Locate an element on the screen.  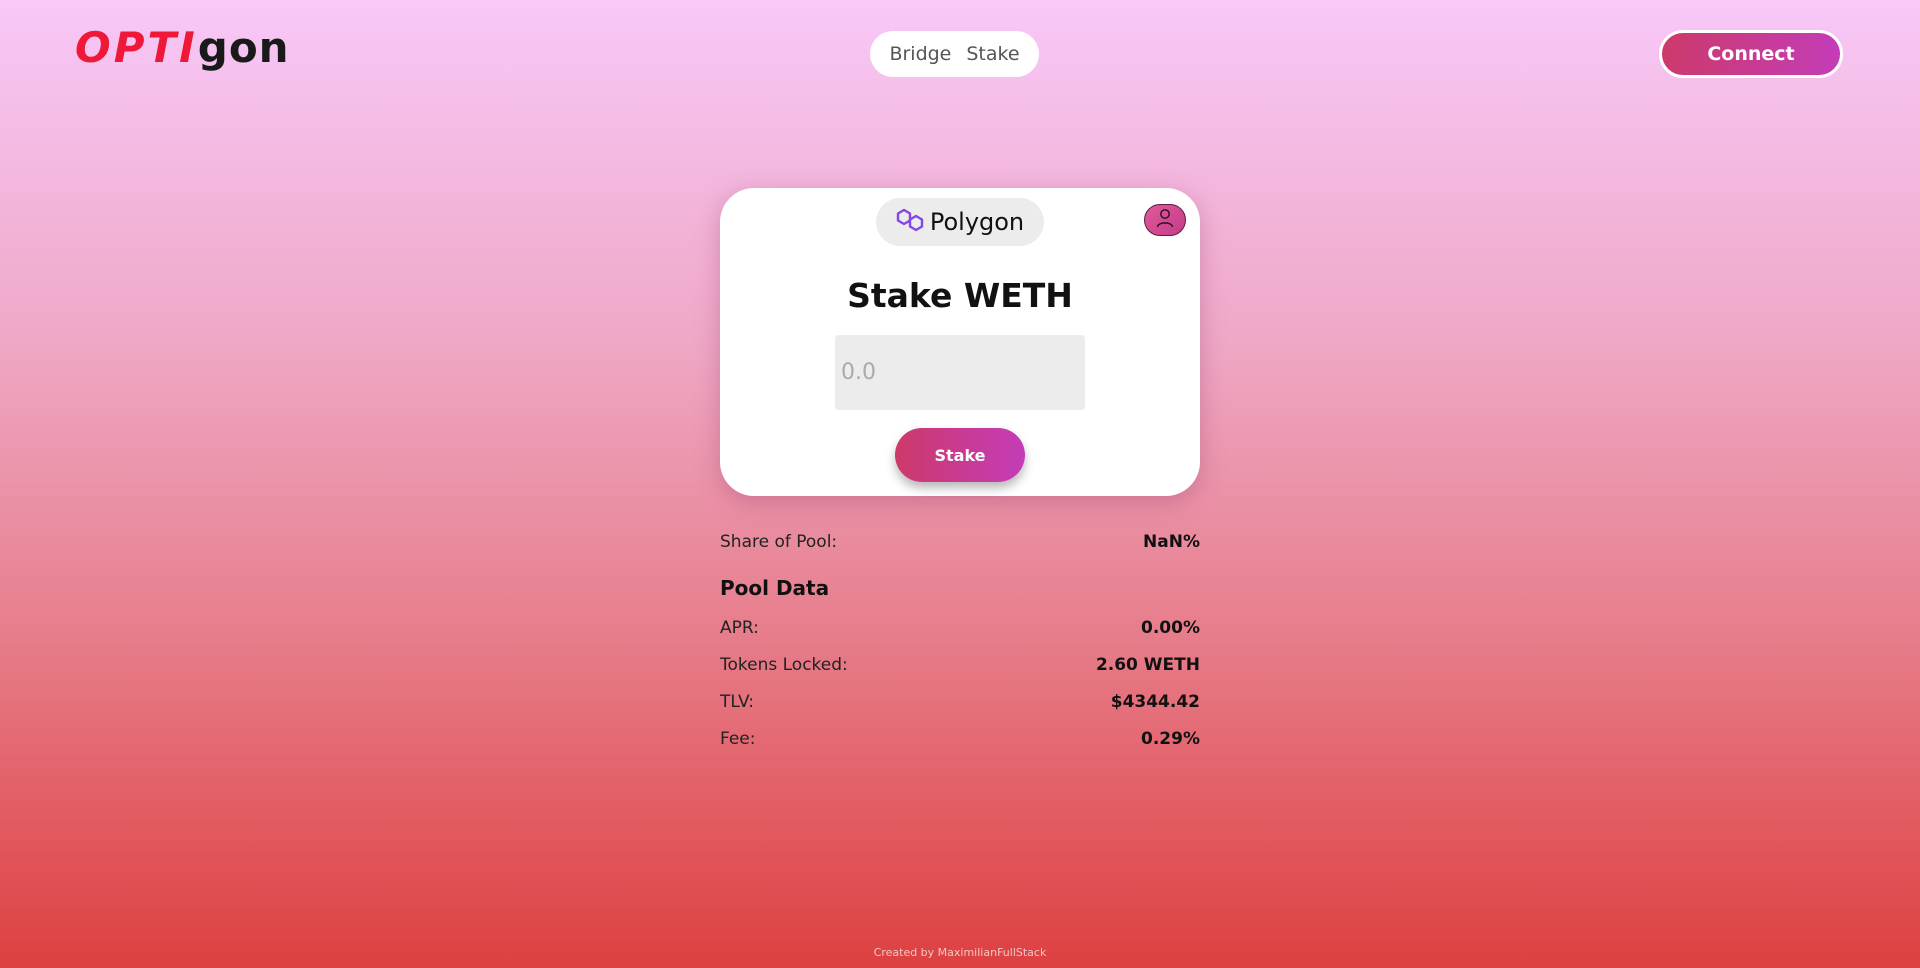
stake-amount-input is located at coordinates (960, 372).